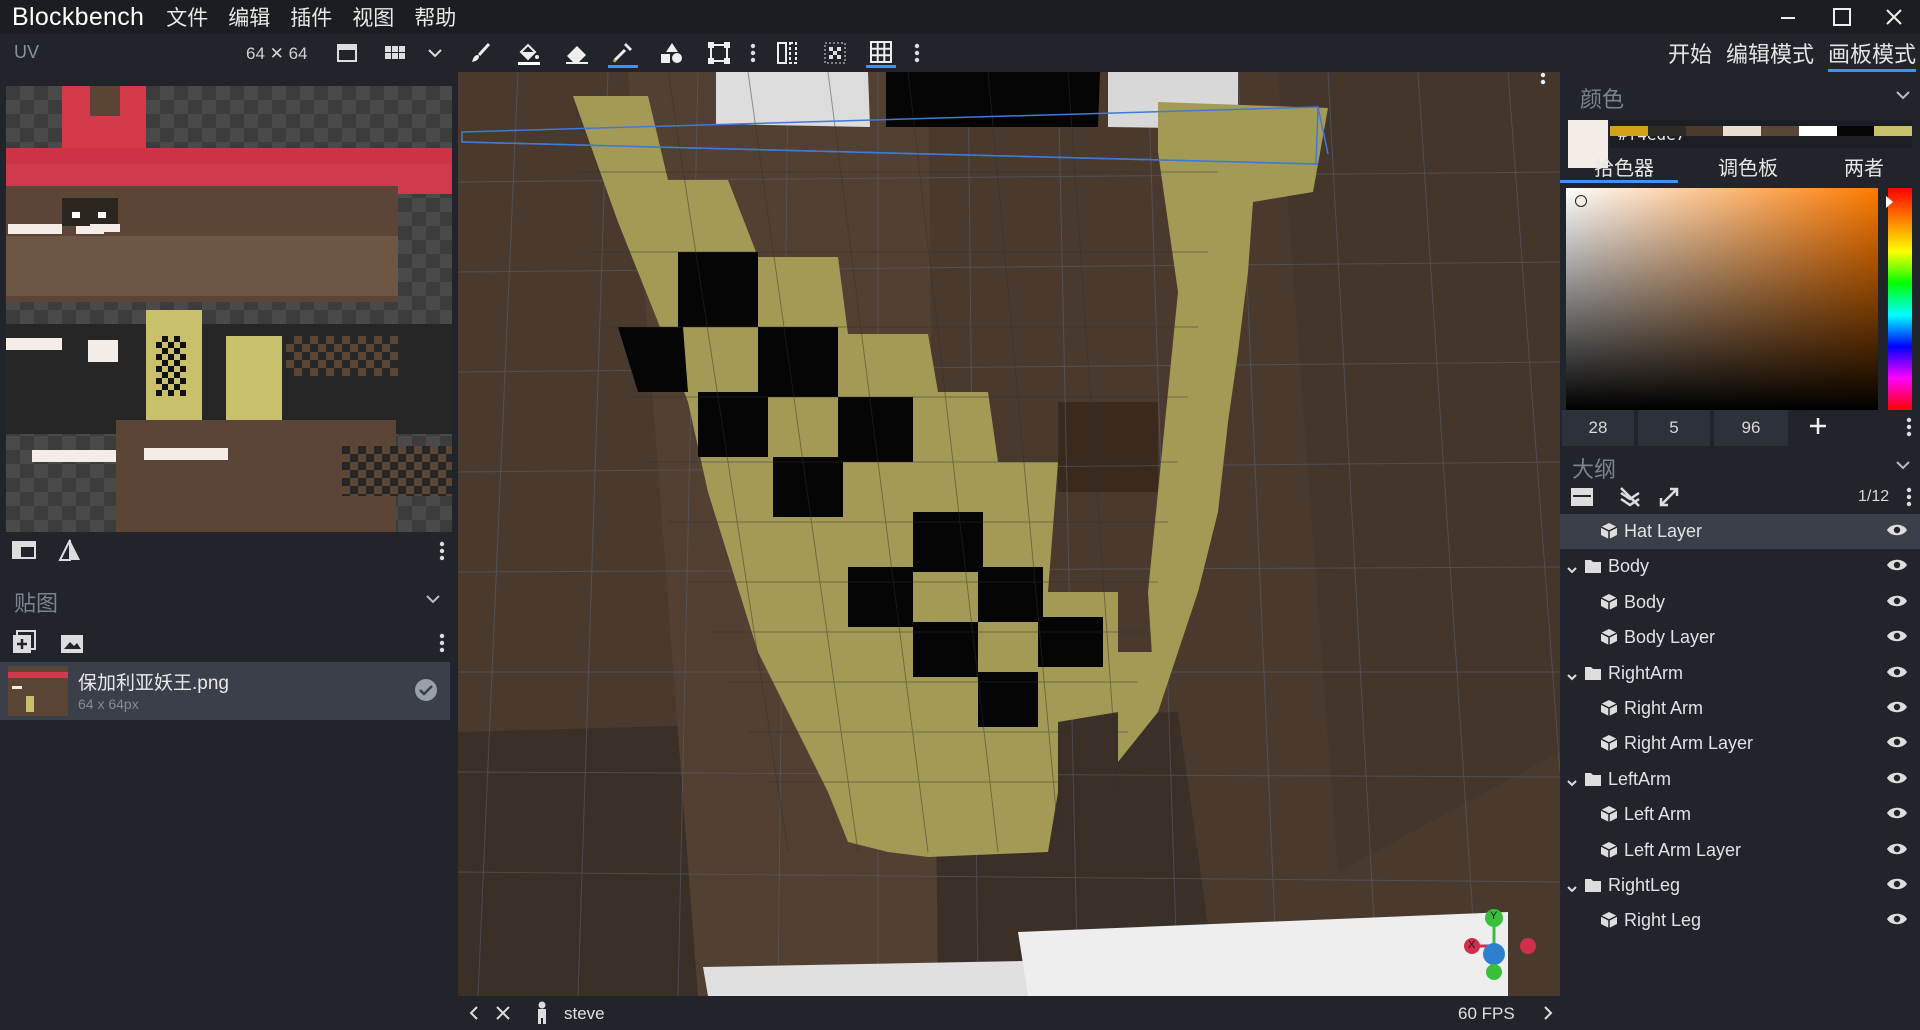 Image resolution: width=1920 pixels, height=1030 pixels. Describe the element at coordinates (1872, 54) in the screenshot. I see `mode-paint: 画板模式` at that location.